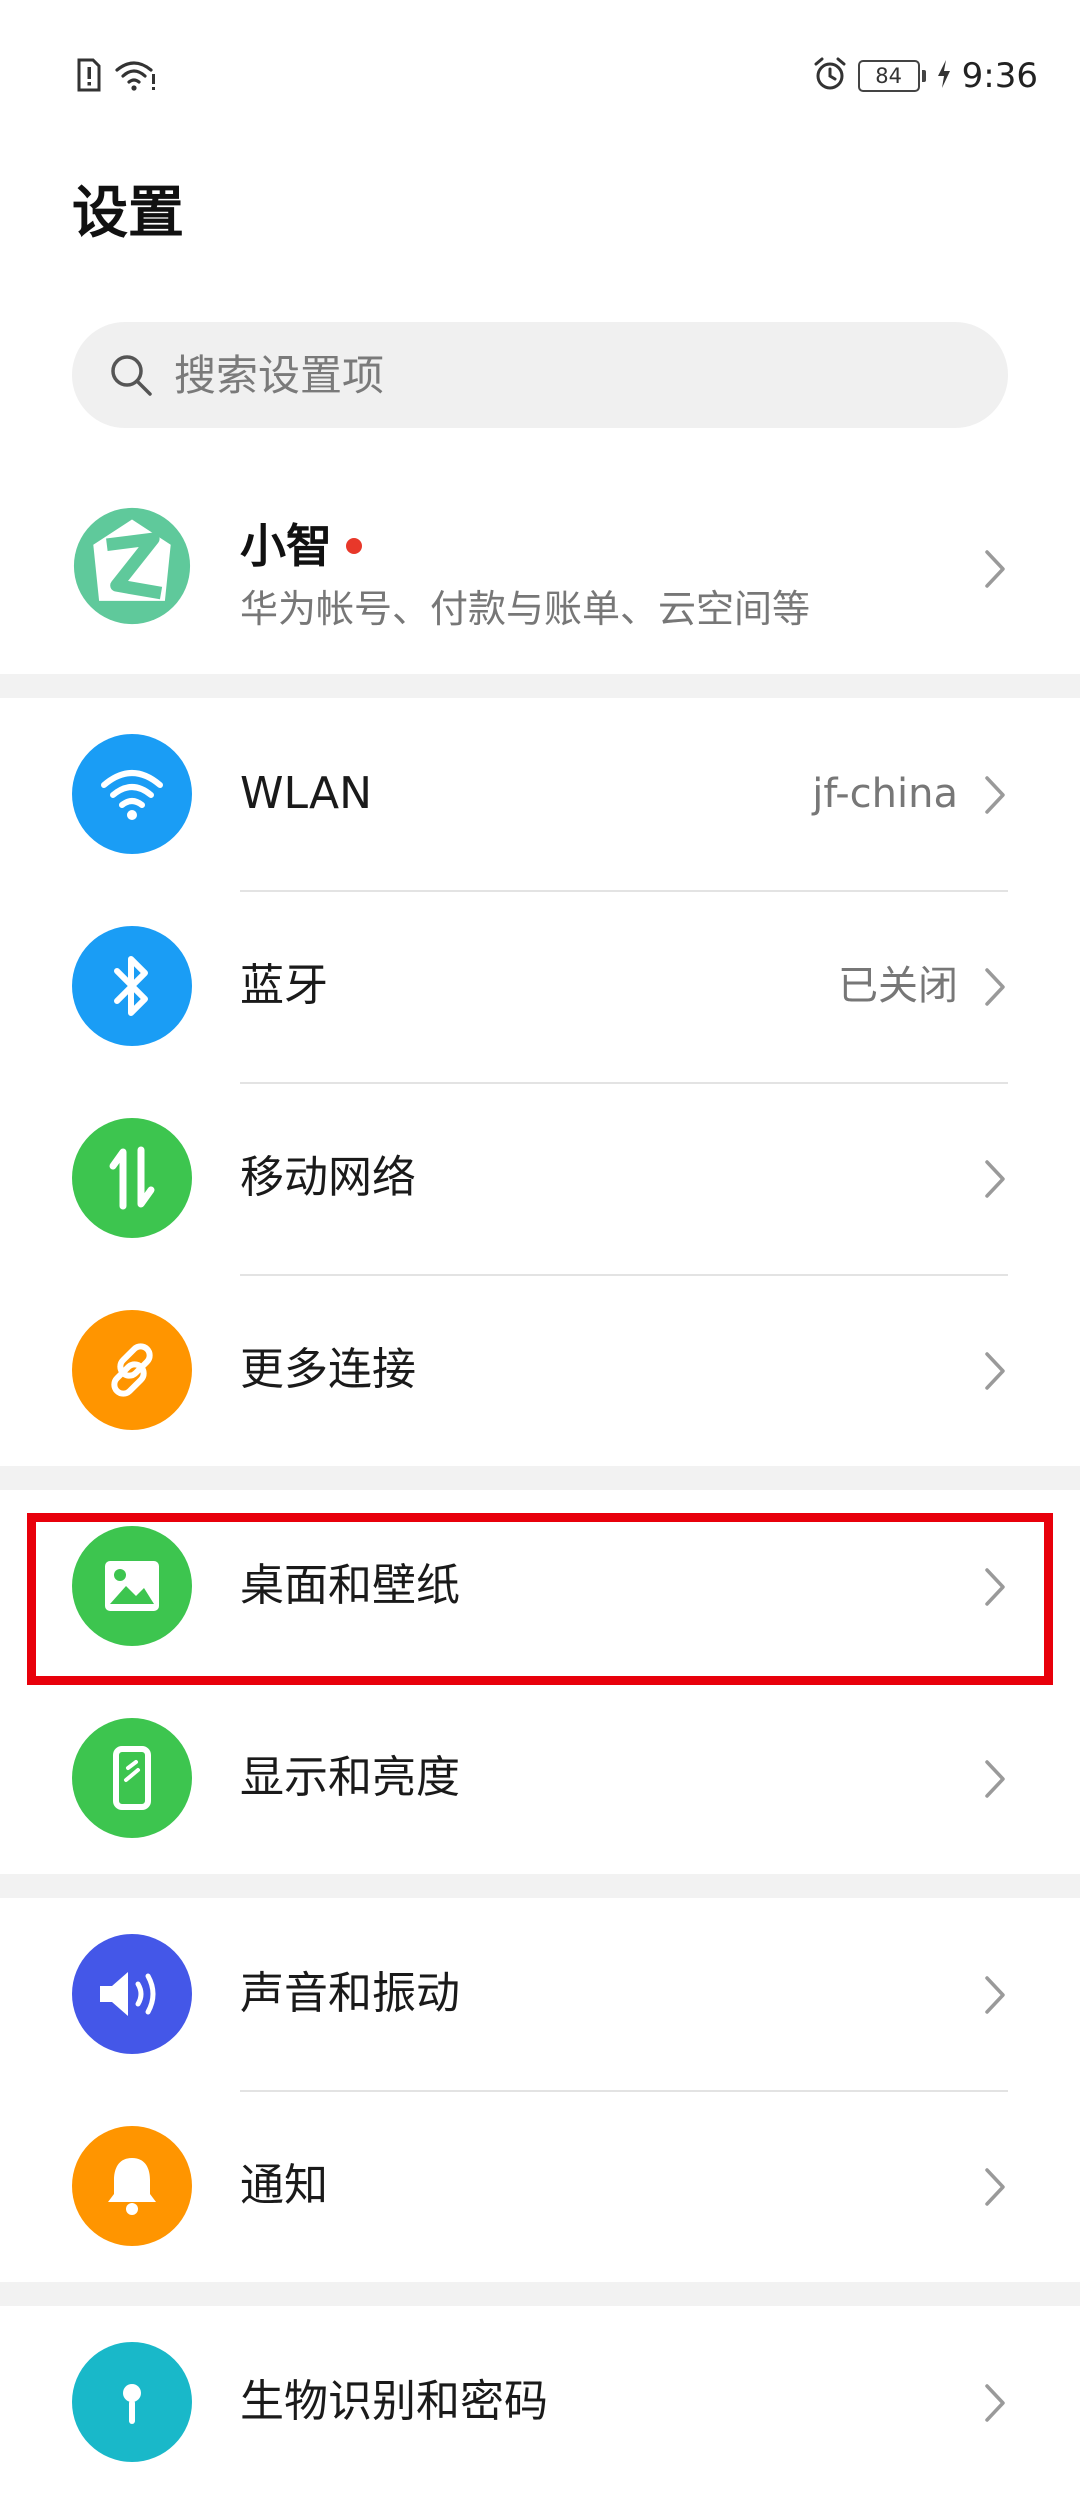  What do you see at coordinates (354, 545) in the screenshot?
I see `notification-dot` at bounding box center [354, 545].